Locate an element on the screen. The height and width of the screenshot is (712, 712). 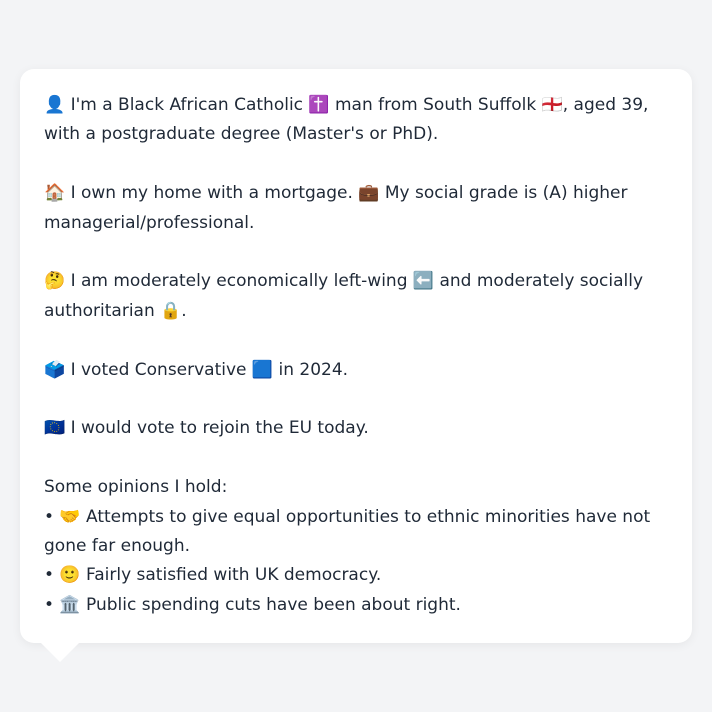
opinion-item: • 🙂 Fairly satisfied with UK democracy. is located at coordinates (213, 575).